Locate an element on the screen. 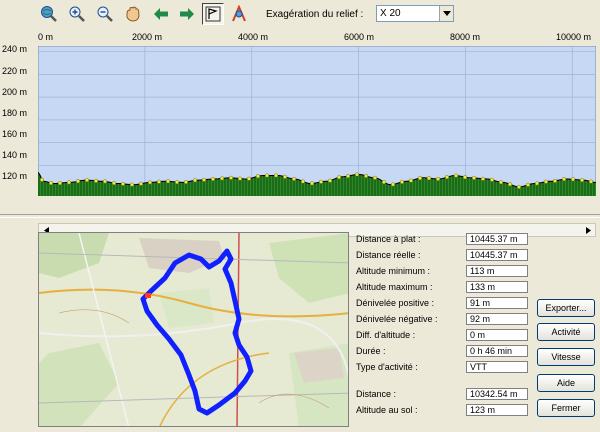 The image size is (600, 432). zoom-in-icon is located at coordinates (77, 14).